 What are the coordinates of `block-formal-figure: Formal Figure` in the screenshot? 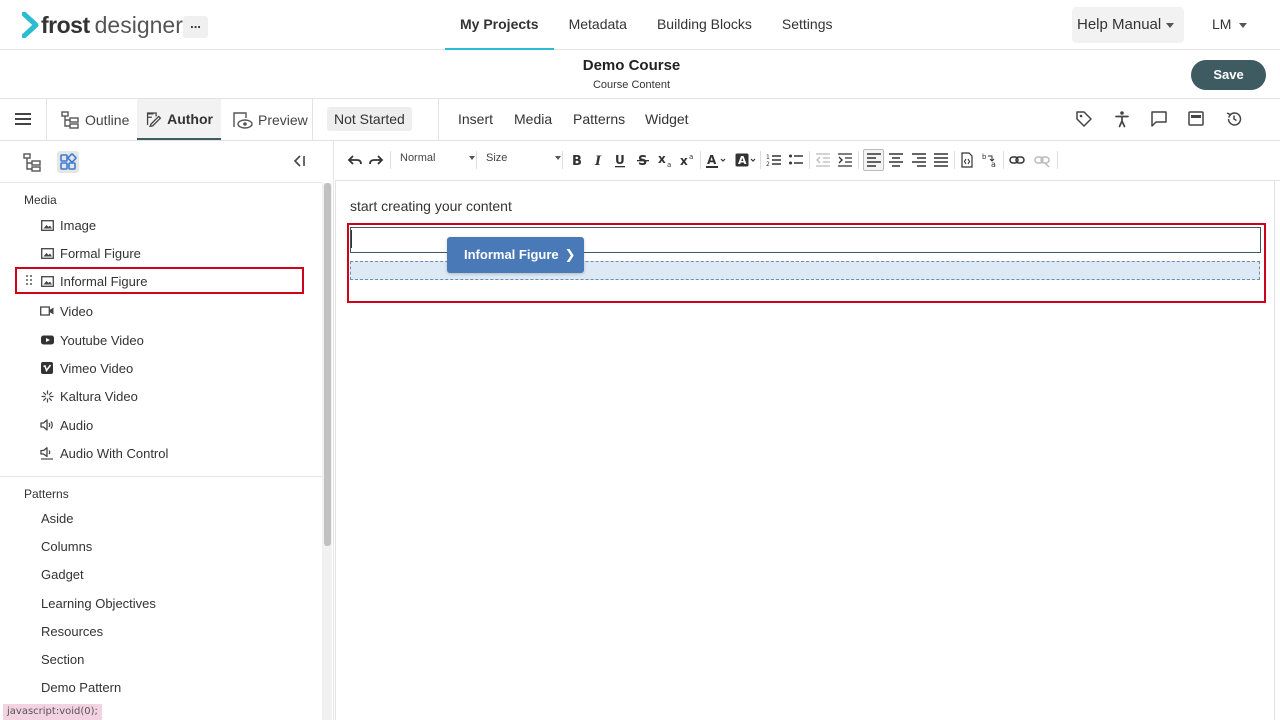 It's located at (90, 253).